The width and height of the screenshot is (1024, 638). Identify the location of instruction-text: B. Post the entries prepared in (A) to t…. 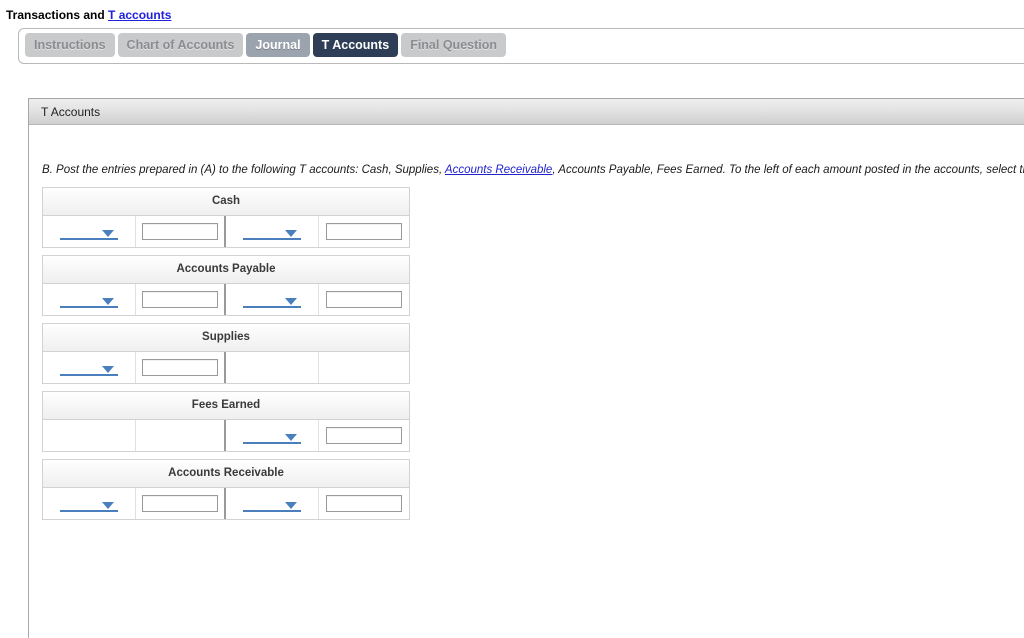
(526, 151).